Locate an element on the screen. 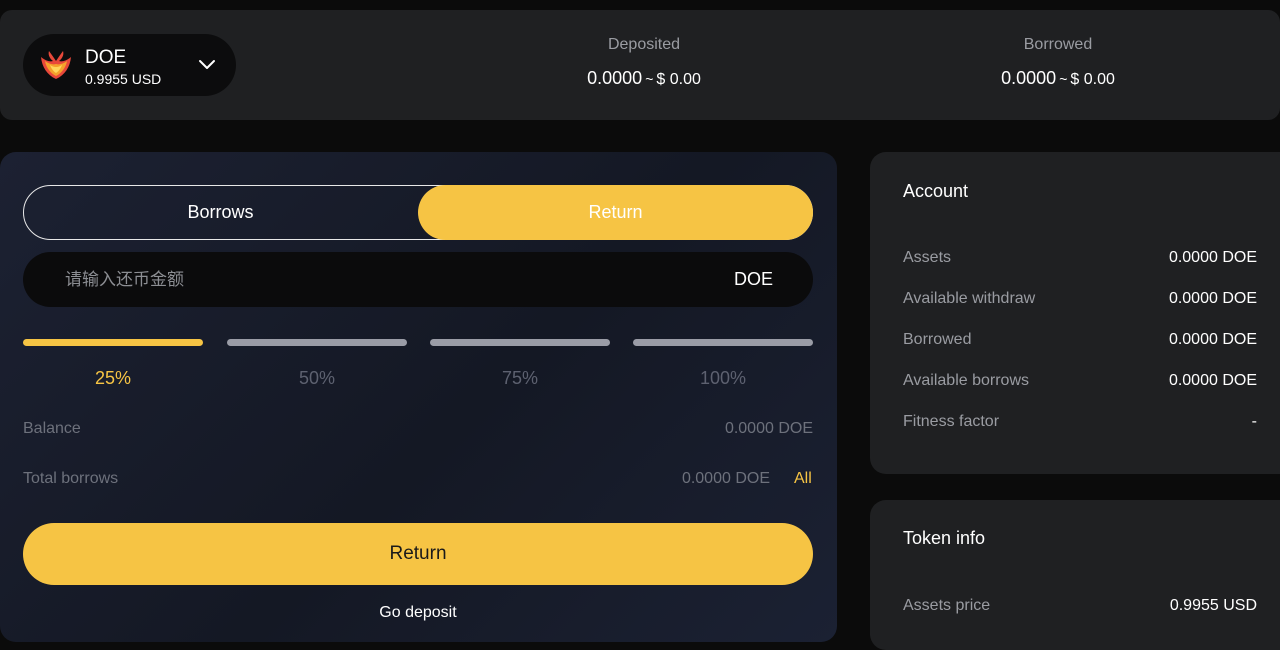 Image resolution: width=1280 pixels, height=650 pixels. balance-value: 0.0000 DOE is located at coordinates (768, 428).